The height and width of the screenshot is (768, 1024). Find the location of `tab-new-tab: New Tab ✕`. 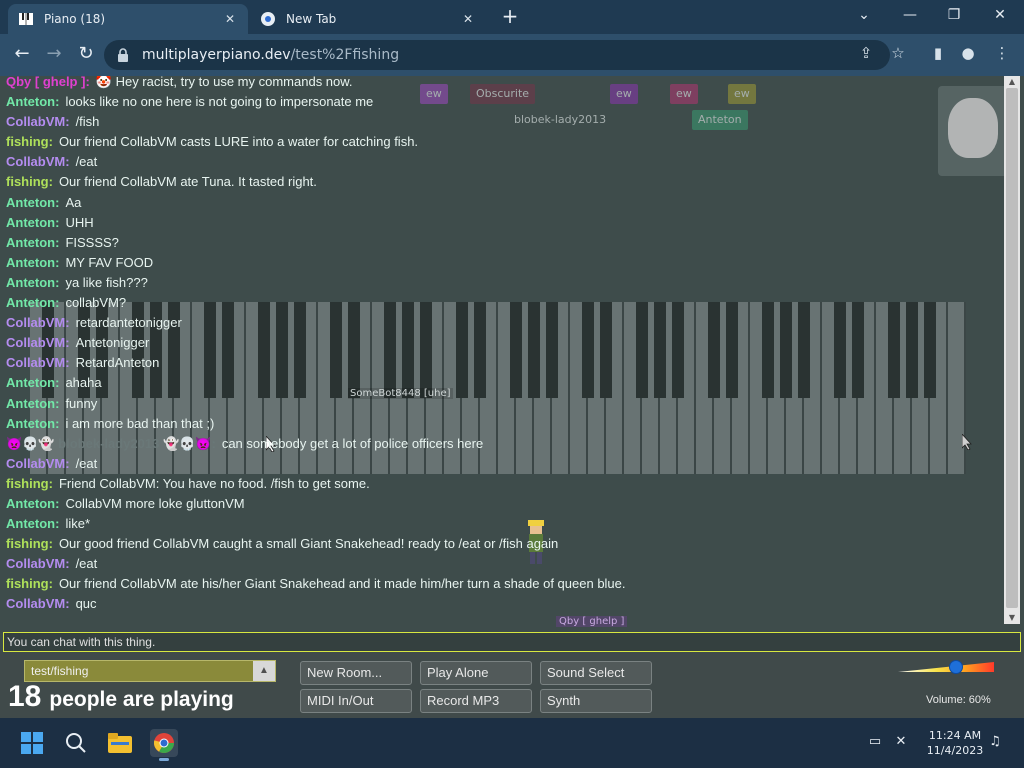

tab-new-tab: New Tab ✕ is located at coordinates (368, 19).